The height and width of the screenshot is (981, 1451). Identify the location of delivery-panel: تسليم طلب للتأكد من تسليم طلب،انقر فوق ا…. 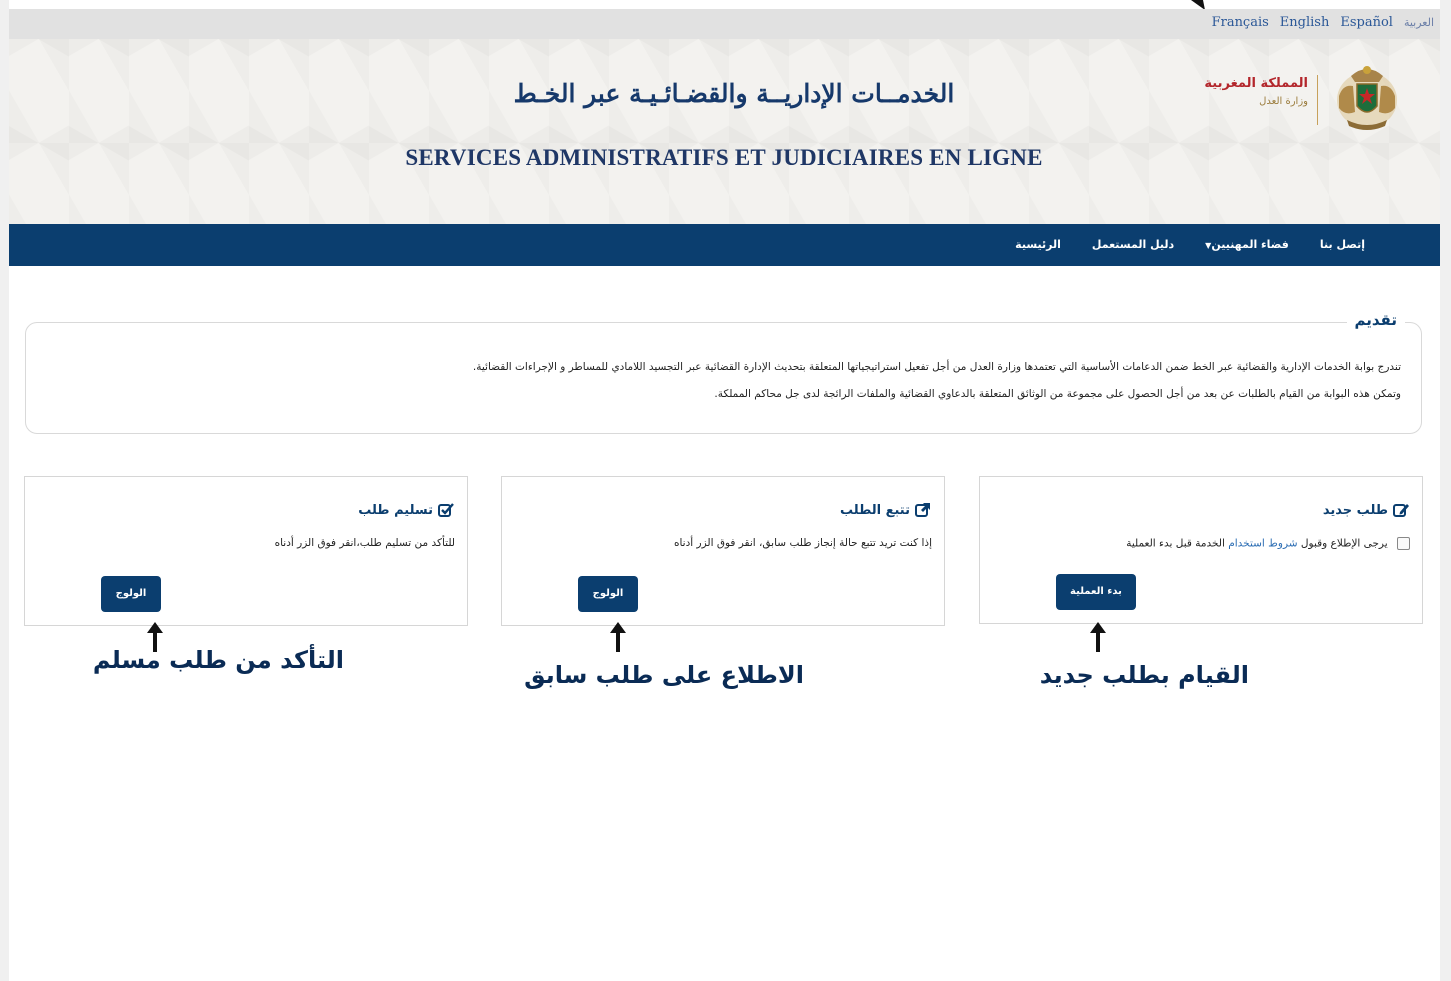
(246, 551).